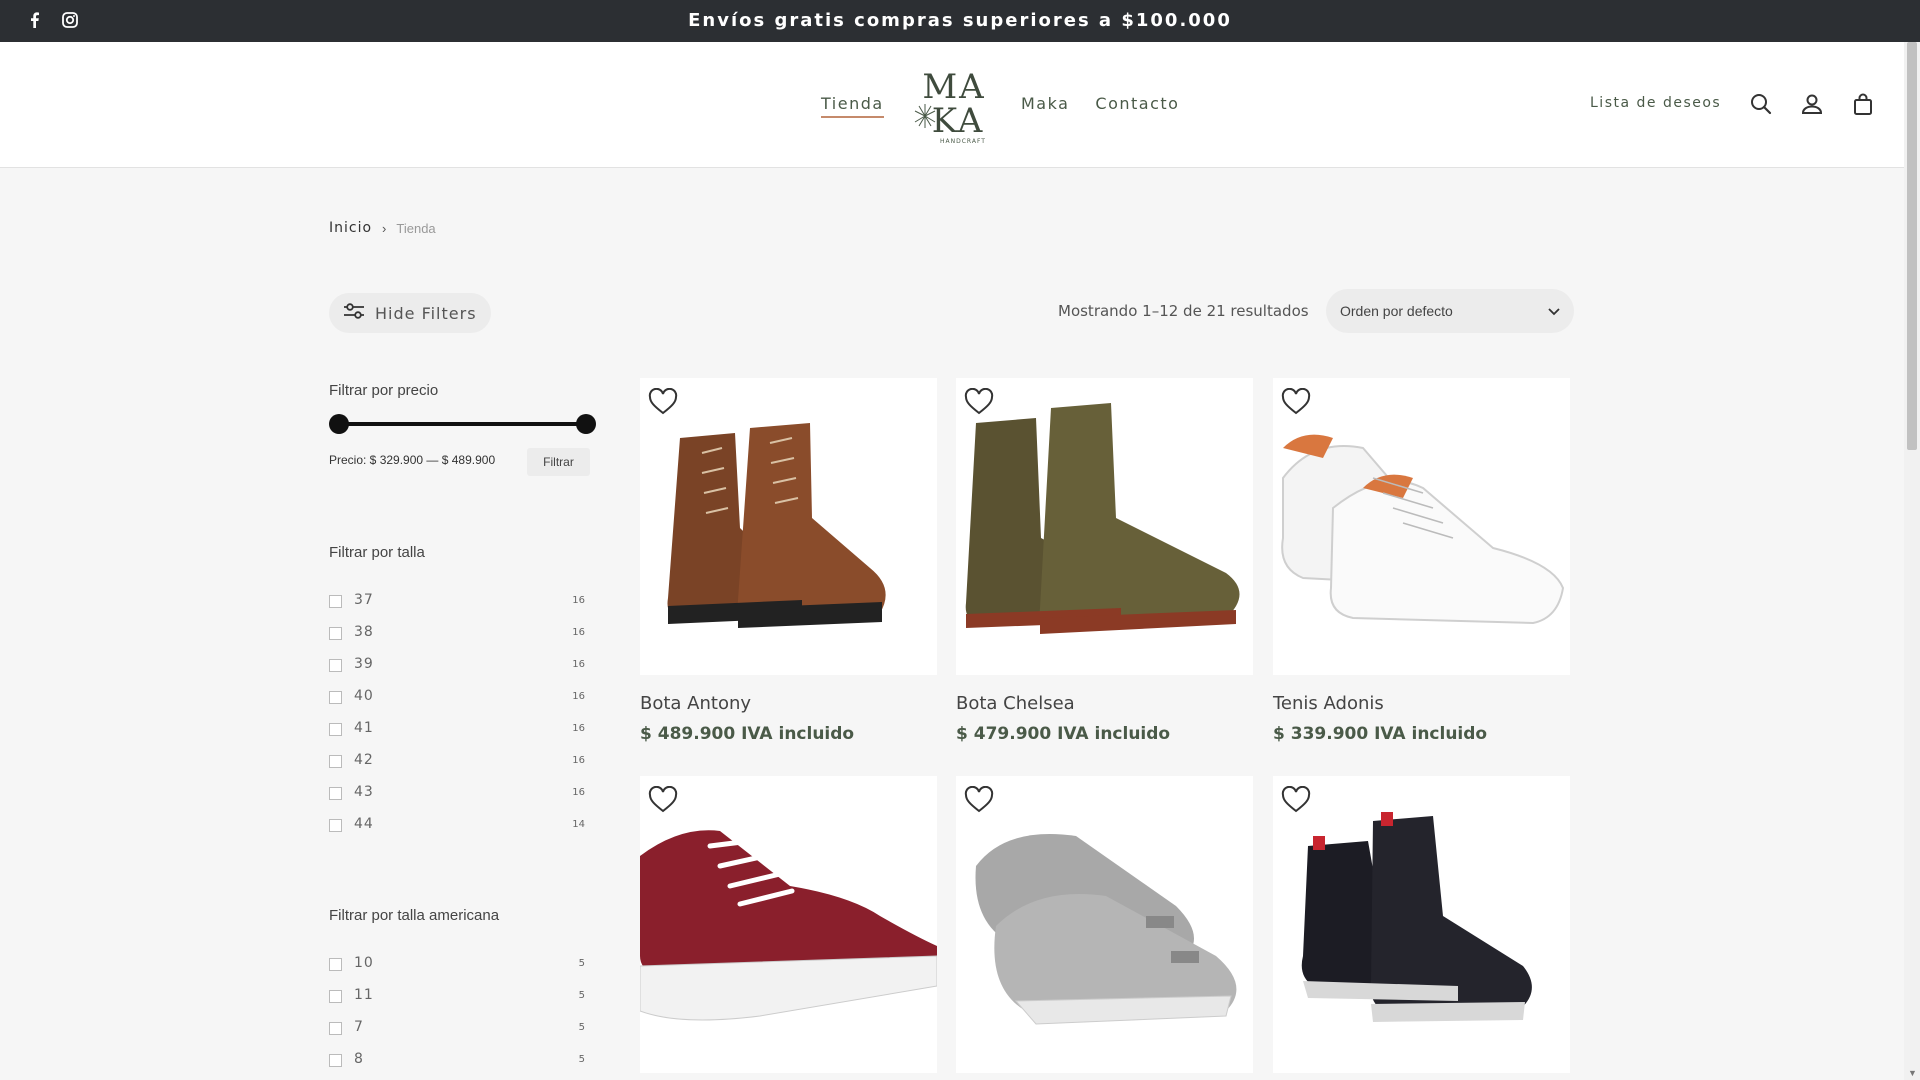 The image size is (1920, 1080). What do you see at coordinates (459, 637) in the screenshot?
I see `size-option: 38 16` at bounding box center [459, 637].